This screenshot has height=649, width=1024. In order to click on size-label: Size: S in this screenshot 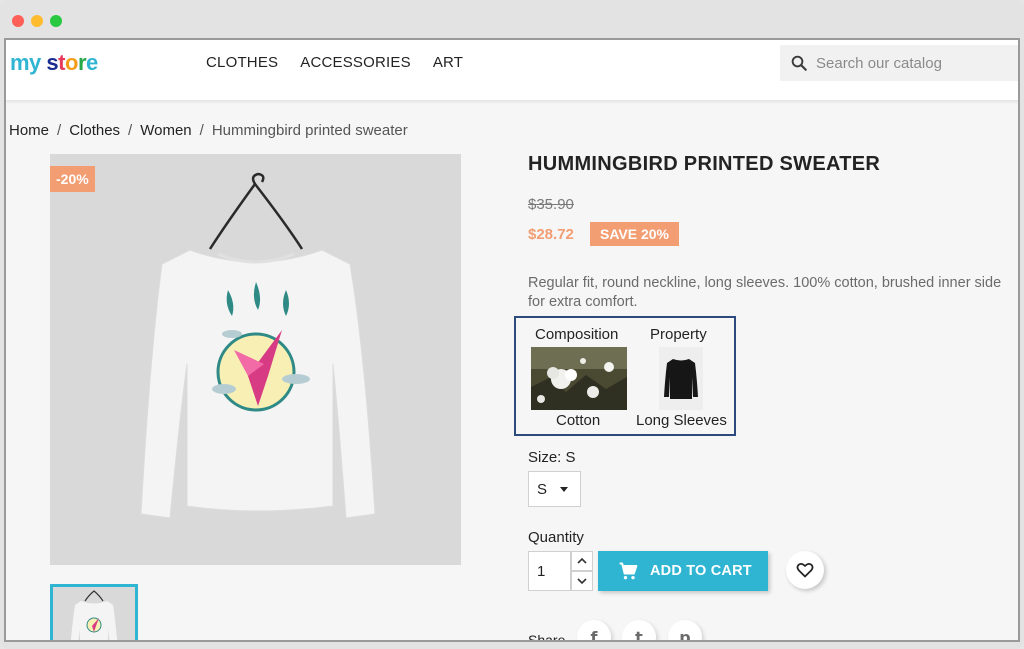, I will do `click(552, 457)`.